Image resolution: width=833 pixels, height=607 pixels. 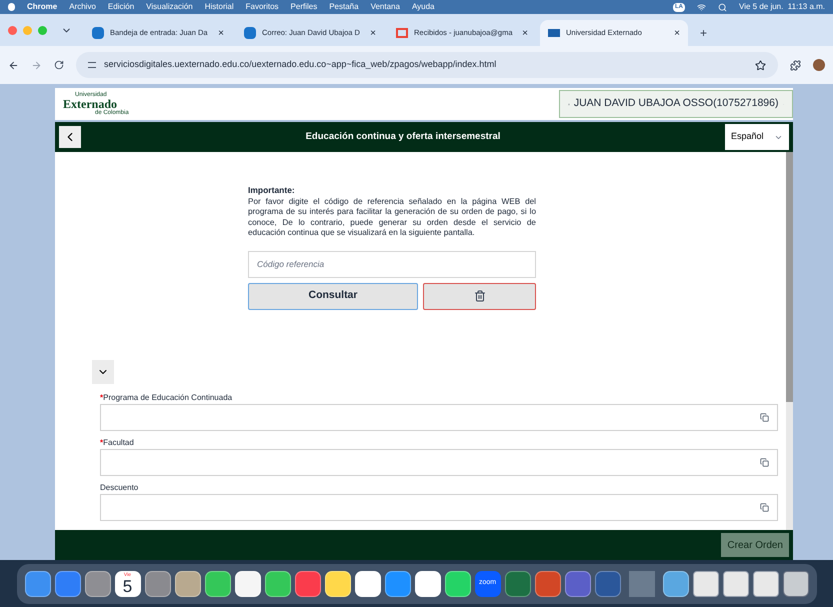 What do you see at coordinates (795, 65) in the screenshot?
I see `extensions-icon` at bounding box center [795, 65].